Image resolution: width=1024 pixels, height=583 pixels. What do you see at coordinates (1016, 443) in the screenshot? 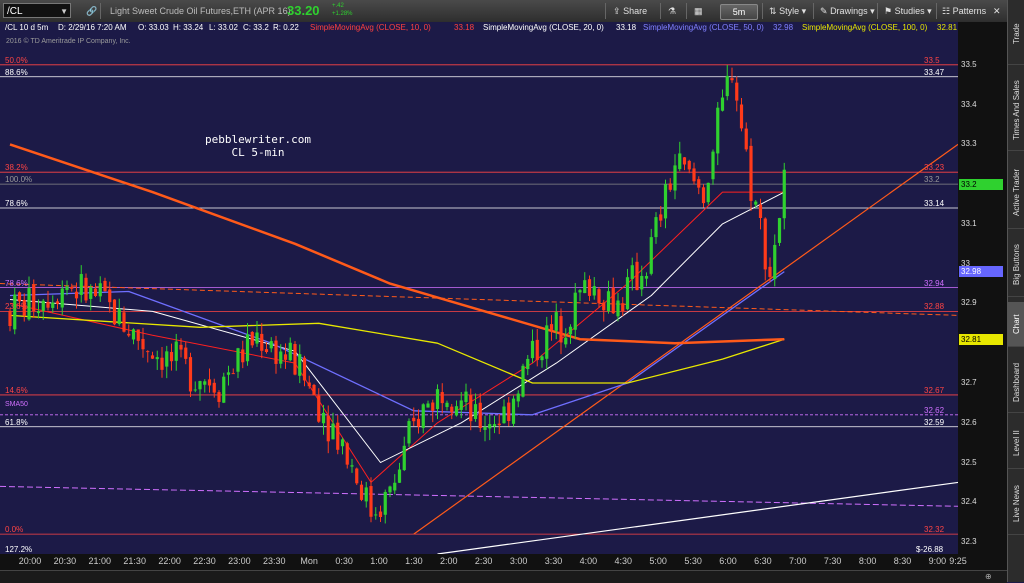
I see `sidebar-tab-level-ii: Level II` at bounding box center [1016, 443].